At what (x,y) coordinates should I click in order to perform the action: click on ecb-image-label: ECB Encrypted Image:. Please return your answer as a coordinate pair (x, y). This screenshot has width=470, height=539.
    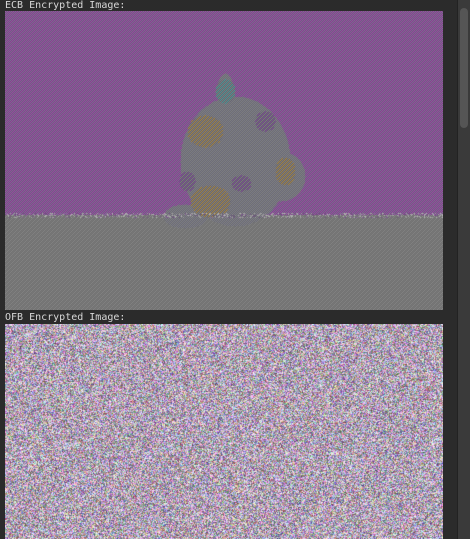
    Looking at the image, I should click on (65, 5).